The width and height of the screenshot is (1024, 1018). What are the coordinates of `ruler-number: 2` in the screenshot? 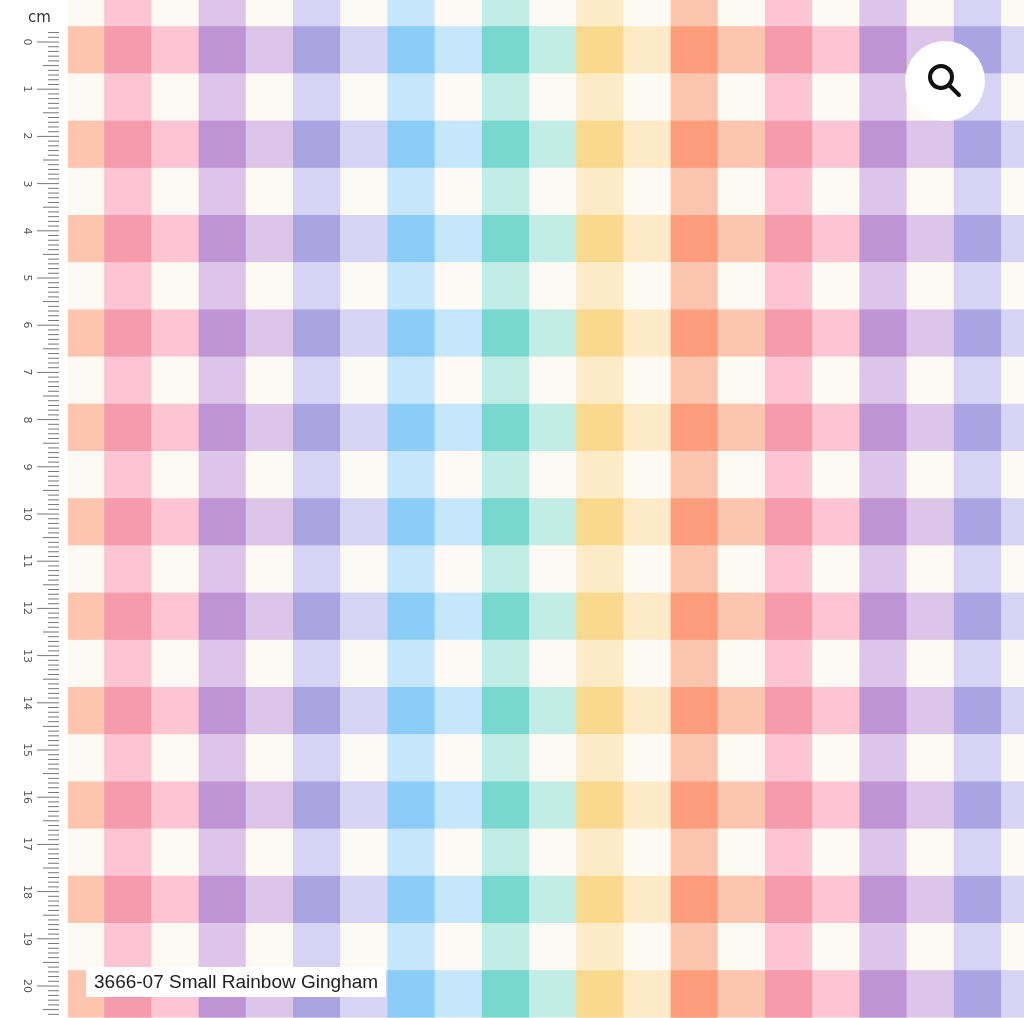 It's located at (27, 136).